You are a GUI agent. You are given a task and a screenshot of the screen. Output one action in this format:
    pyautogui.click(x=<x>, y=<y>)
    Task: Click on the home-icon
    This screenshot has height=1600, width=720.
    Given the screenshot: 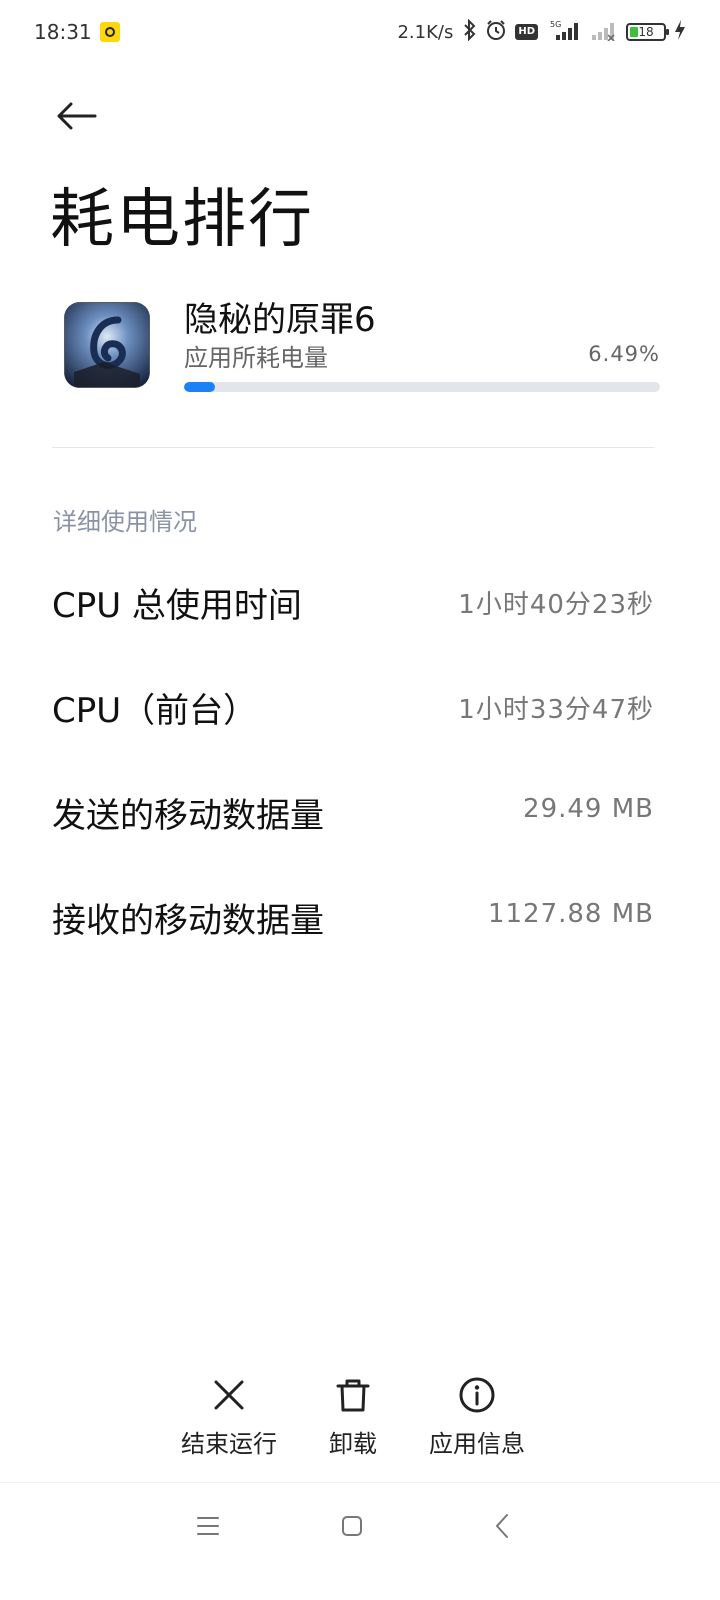 What is the action you would take?
    pyautogui.click(x=352, y=1526)
    